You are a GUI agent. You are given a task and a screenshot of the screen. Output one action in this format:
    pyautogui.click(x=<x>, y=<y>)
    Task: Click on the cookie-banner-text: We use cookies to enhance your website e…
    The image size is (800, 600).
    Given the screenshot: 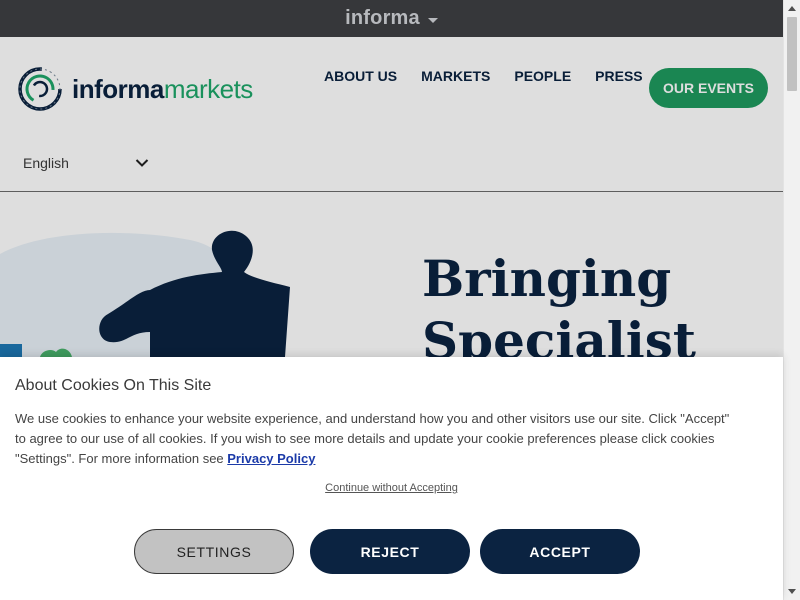 What is the action you would take?
    pyautogui.click(x=375, y=439)
    